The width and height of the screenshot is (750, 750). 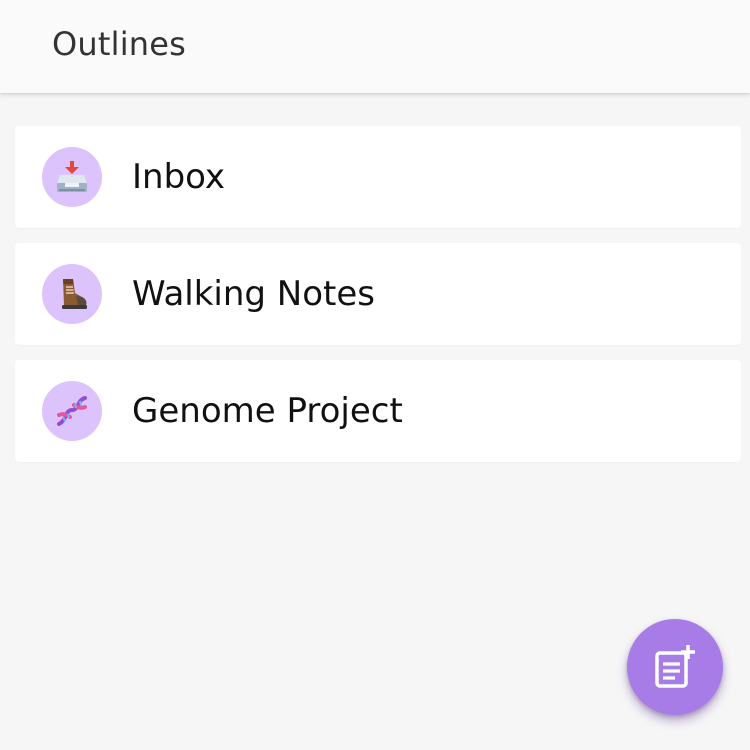 I want to click on dna-icon, so click(x=72, y=411).